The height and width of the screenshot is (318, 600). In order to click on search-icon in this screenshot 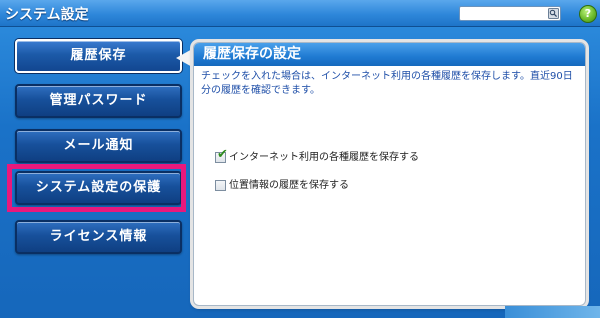, I will do `click(553, 13)`.